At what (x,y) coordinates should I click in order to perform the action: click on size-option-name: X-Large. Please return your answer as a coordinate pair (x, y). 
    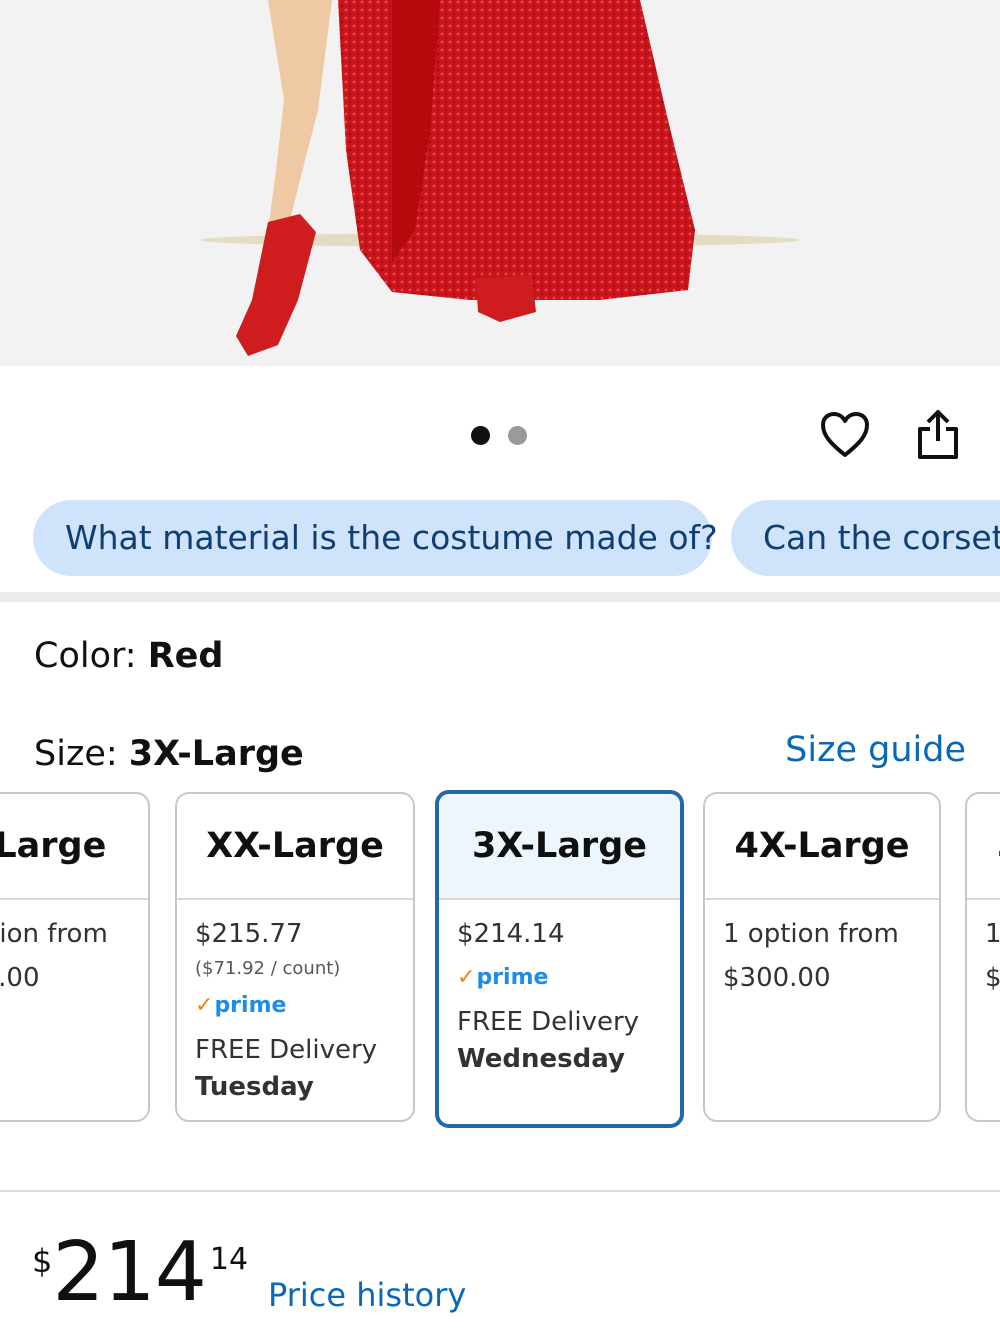
    Looking at the image, I should click on (74, 847).